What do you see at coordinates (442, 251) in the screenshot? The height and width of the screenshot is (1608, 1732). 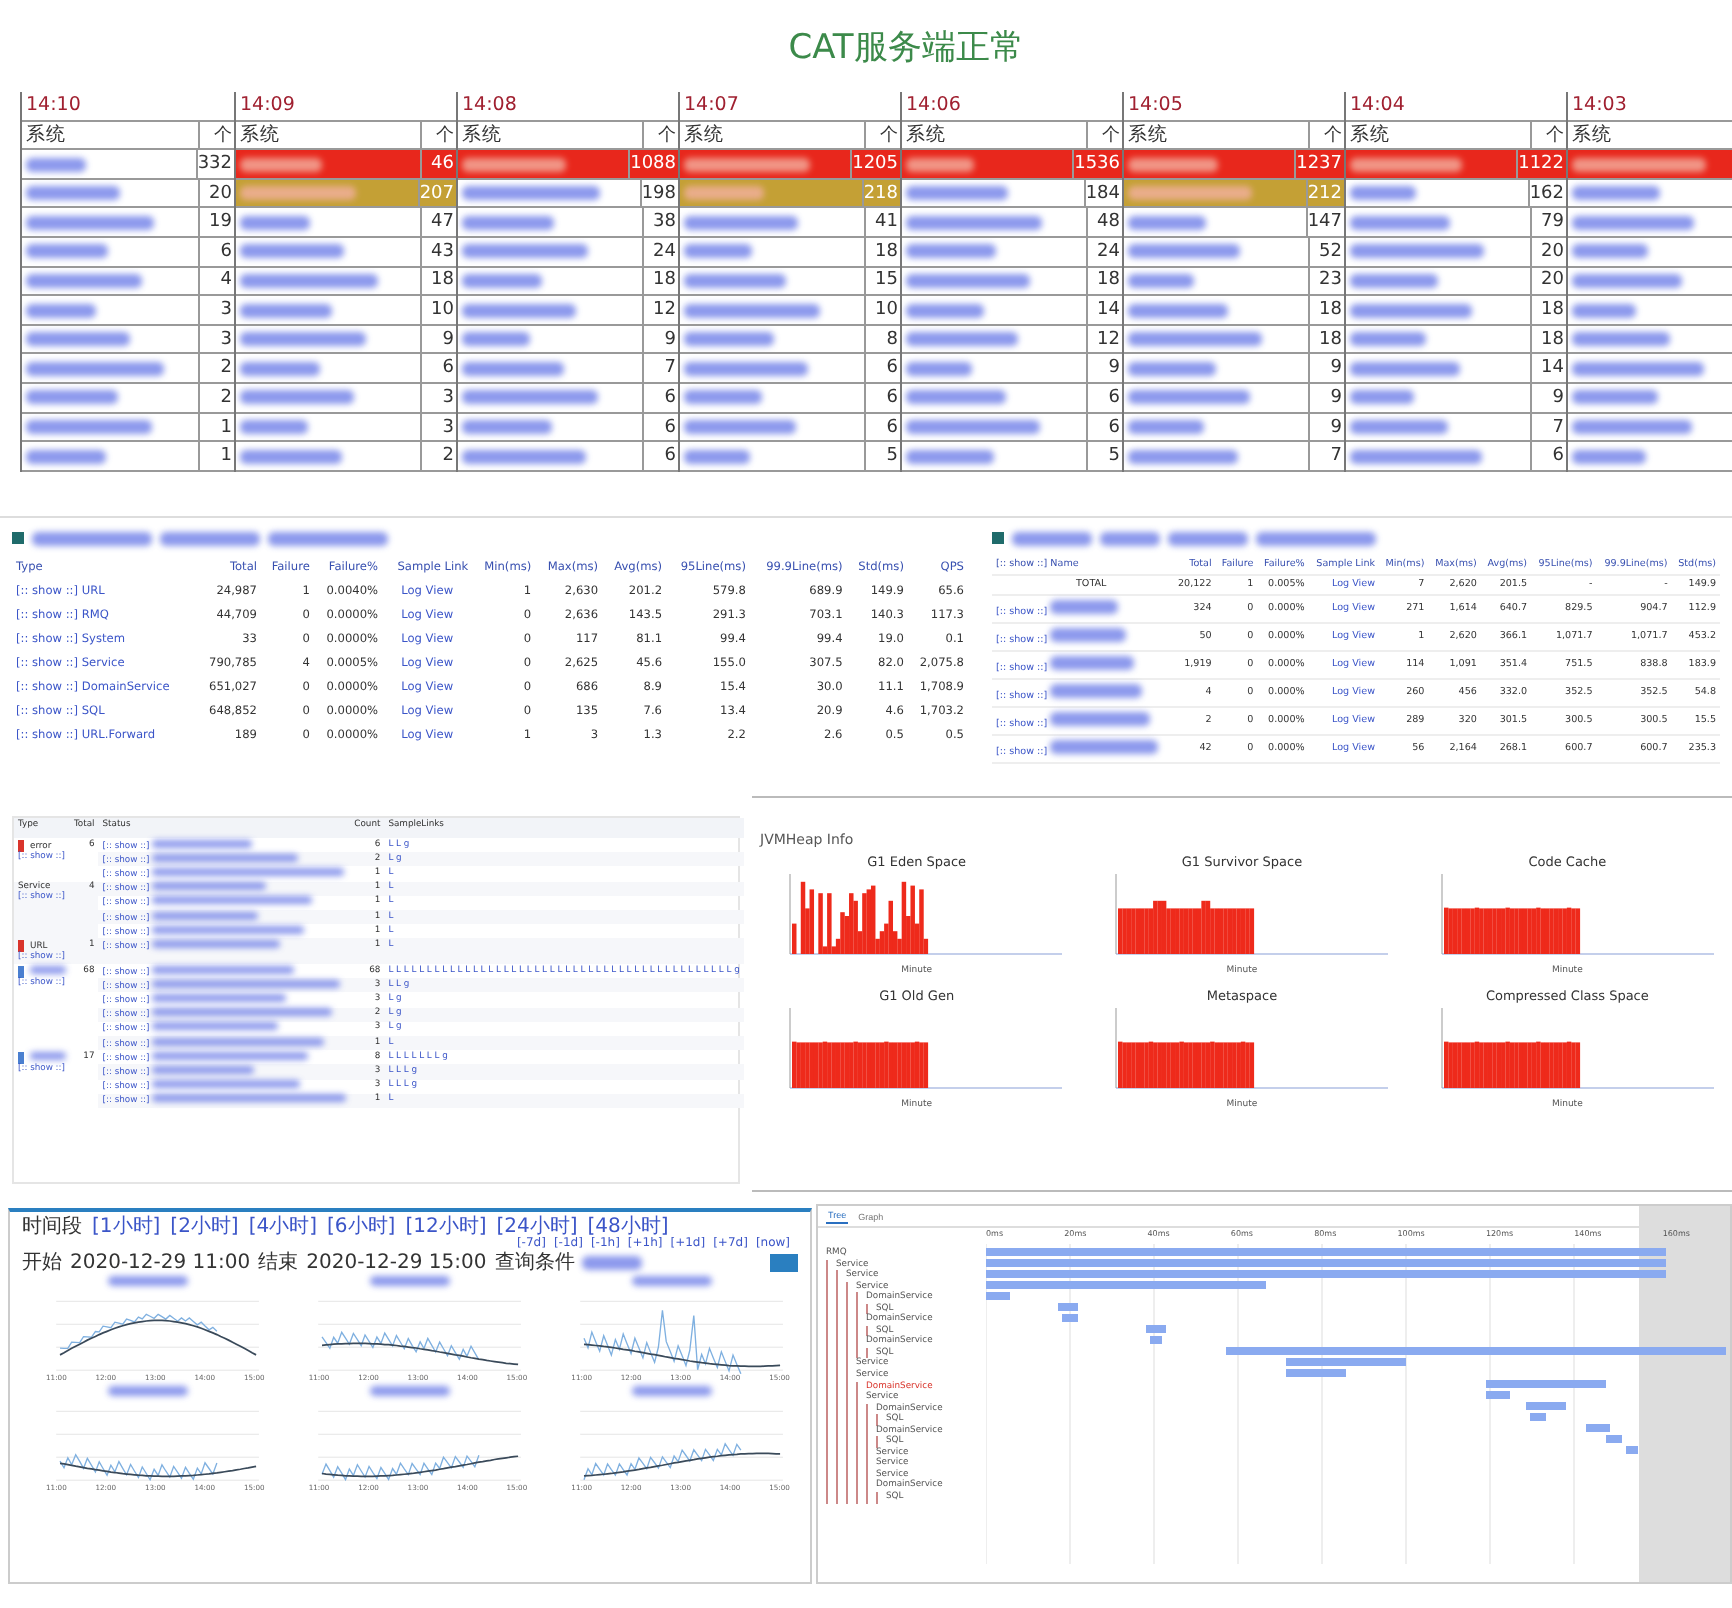 I see `table-cell-text: 43` at bounding box center [442, 251].